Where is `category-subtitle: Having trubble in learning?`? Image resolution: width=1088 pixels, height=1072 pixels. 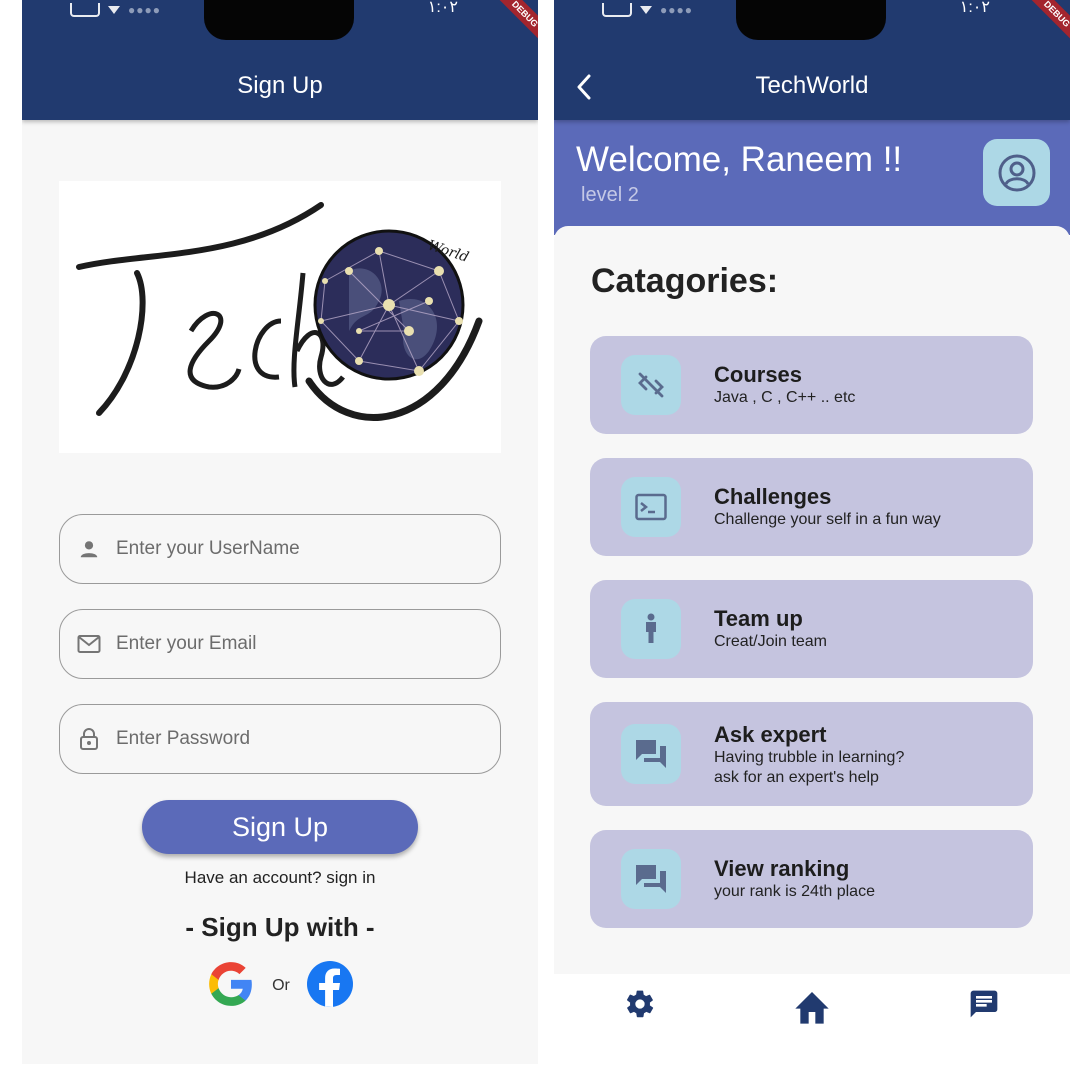
category-subtitle: Having trubble in learning? is located at coordinates (809, 757).